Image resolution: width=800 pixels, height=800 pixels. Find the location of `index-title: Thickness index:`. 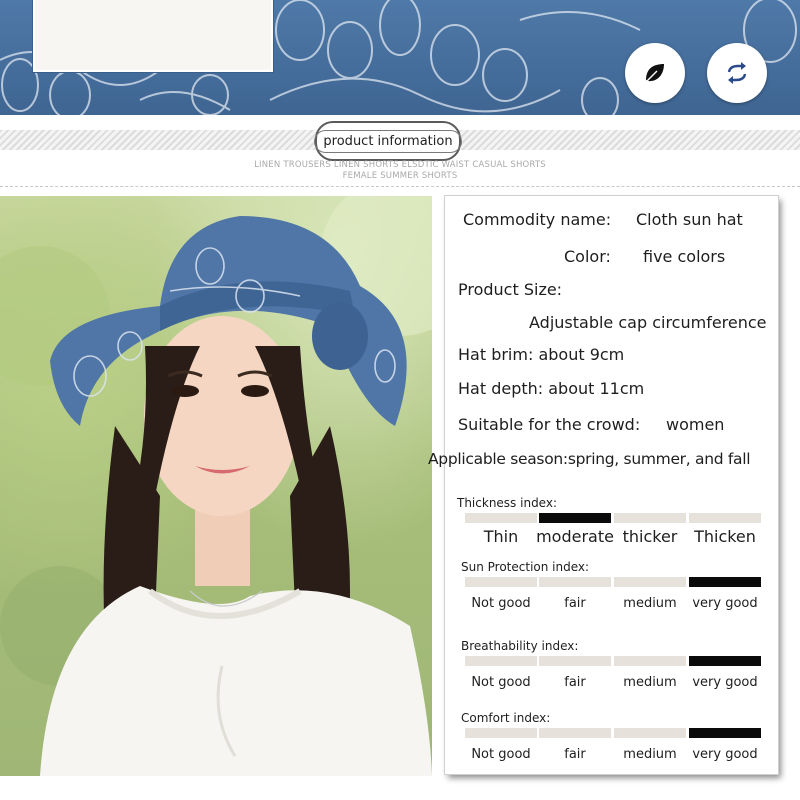

index-title: Thickness index: is located at coordinates (507, 503).